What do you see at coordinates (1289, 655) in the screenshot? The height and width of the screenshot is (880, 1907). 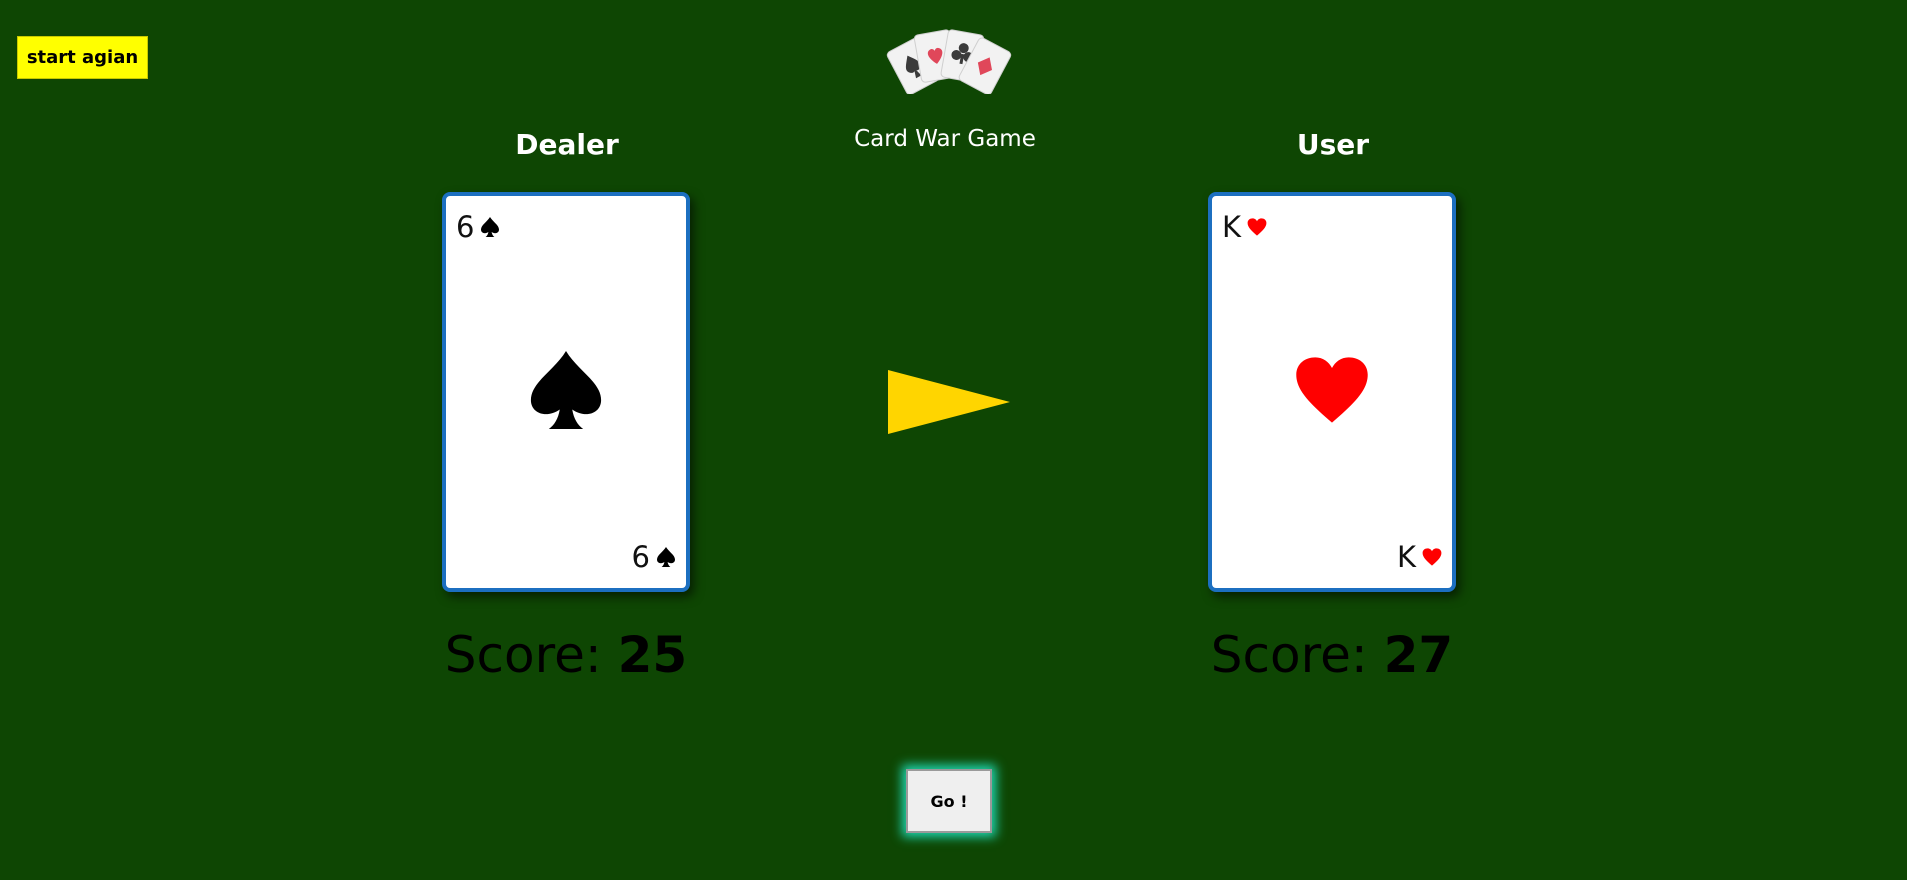 I see `user-score-label: Score:` at bounding box center [1289, 655].